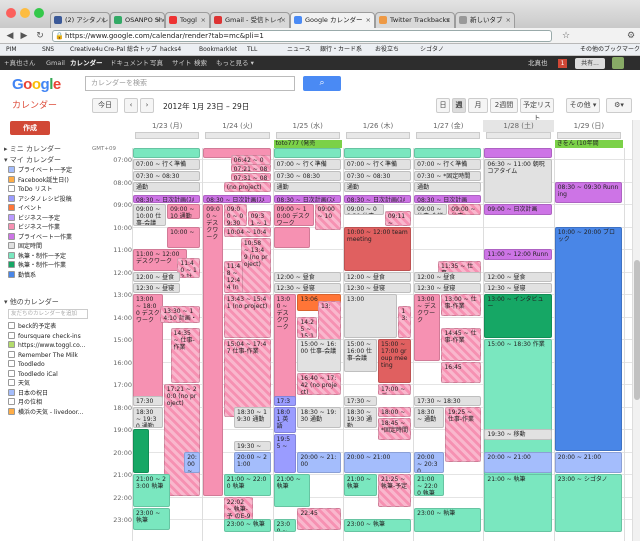 The width and height of the screenshot is (640, 541). What do you see at coordinates (250, 167) in the screenshot?
I see `calendar-event: 07:21 ~ 08` at bounding box center [250, 167].